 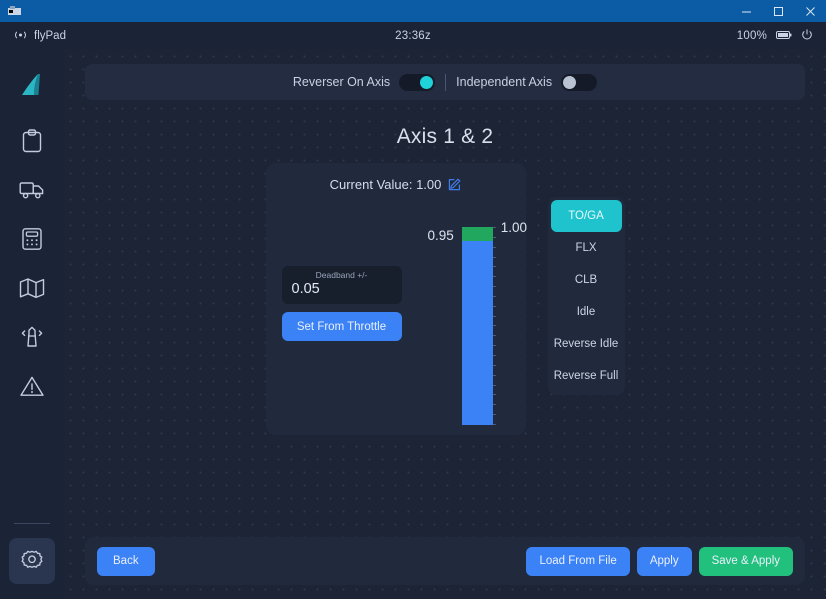 I want to click on sidebar-bottom, so click(x=32, y=561).